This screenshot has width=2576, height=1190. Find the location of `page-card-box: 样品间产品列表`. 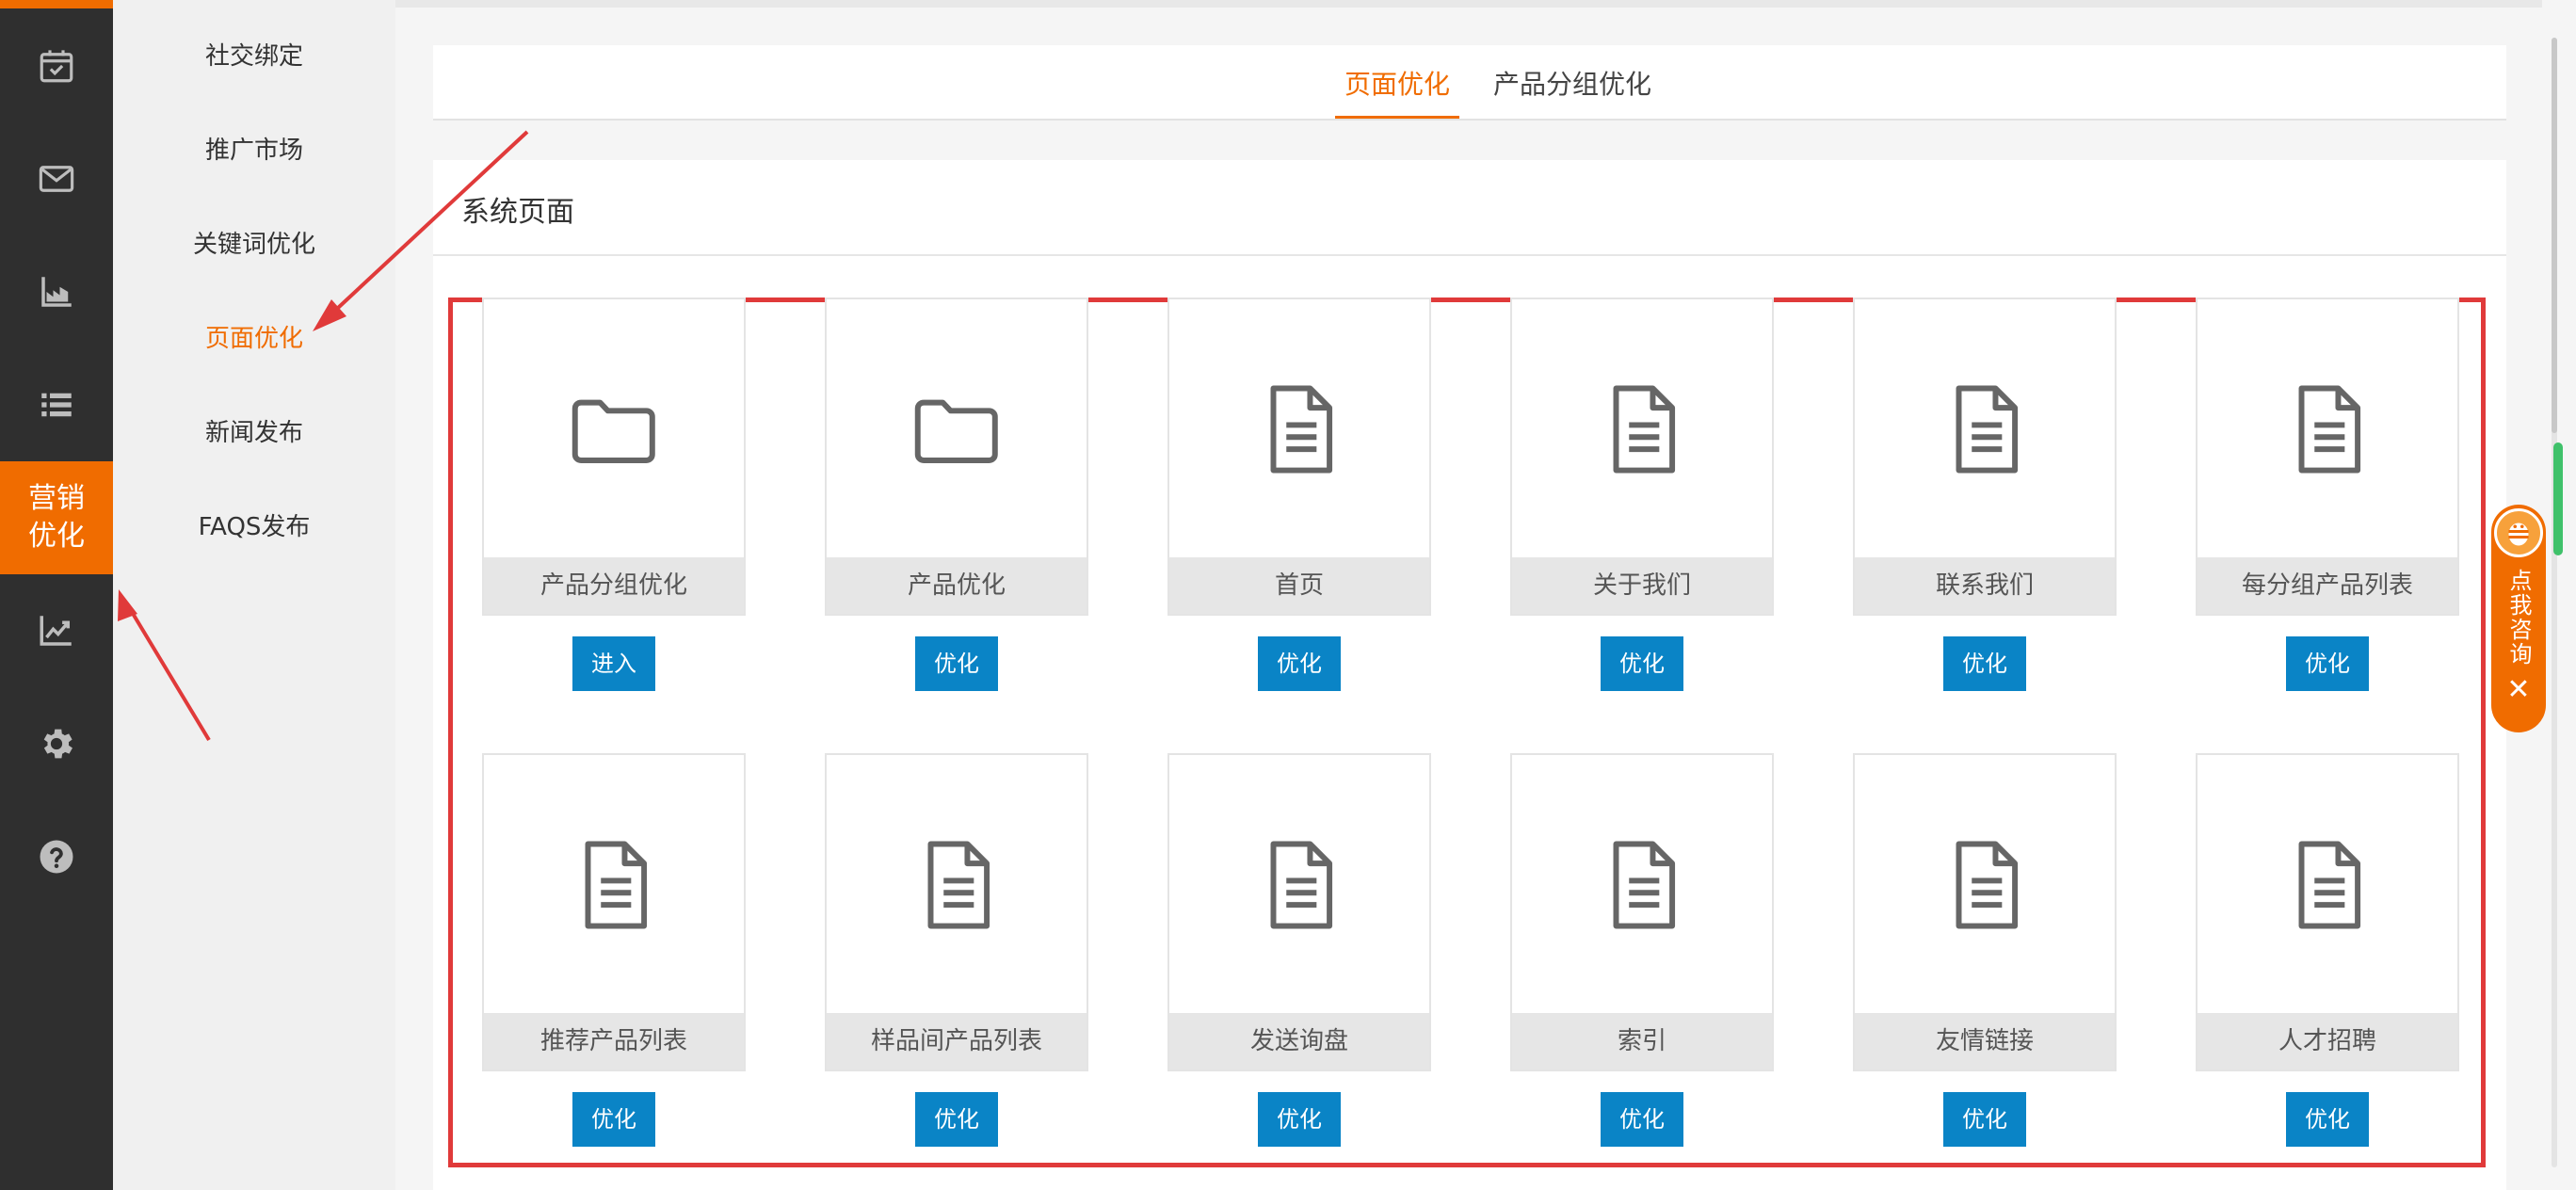

page-card-box: 样品间产品列表 is located at coordinates (956, 912).